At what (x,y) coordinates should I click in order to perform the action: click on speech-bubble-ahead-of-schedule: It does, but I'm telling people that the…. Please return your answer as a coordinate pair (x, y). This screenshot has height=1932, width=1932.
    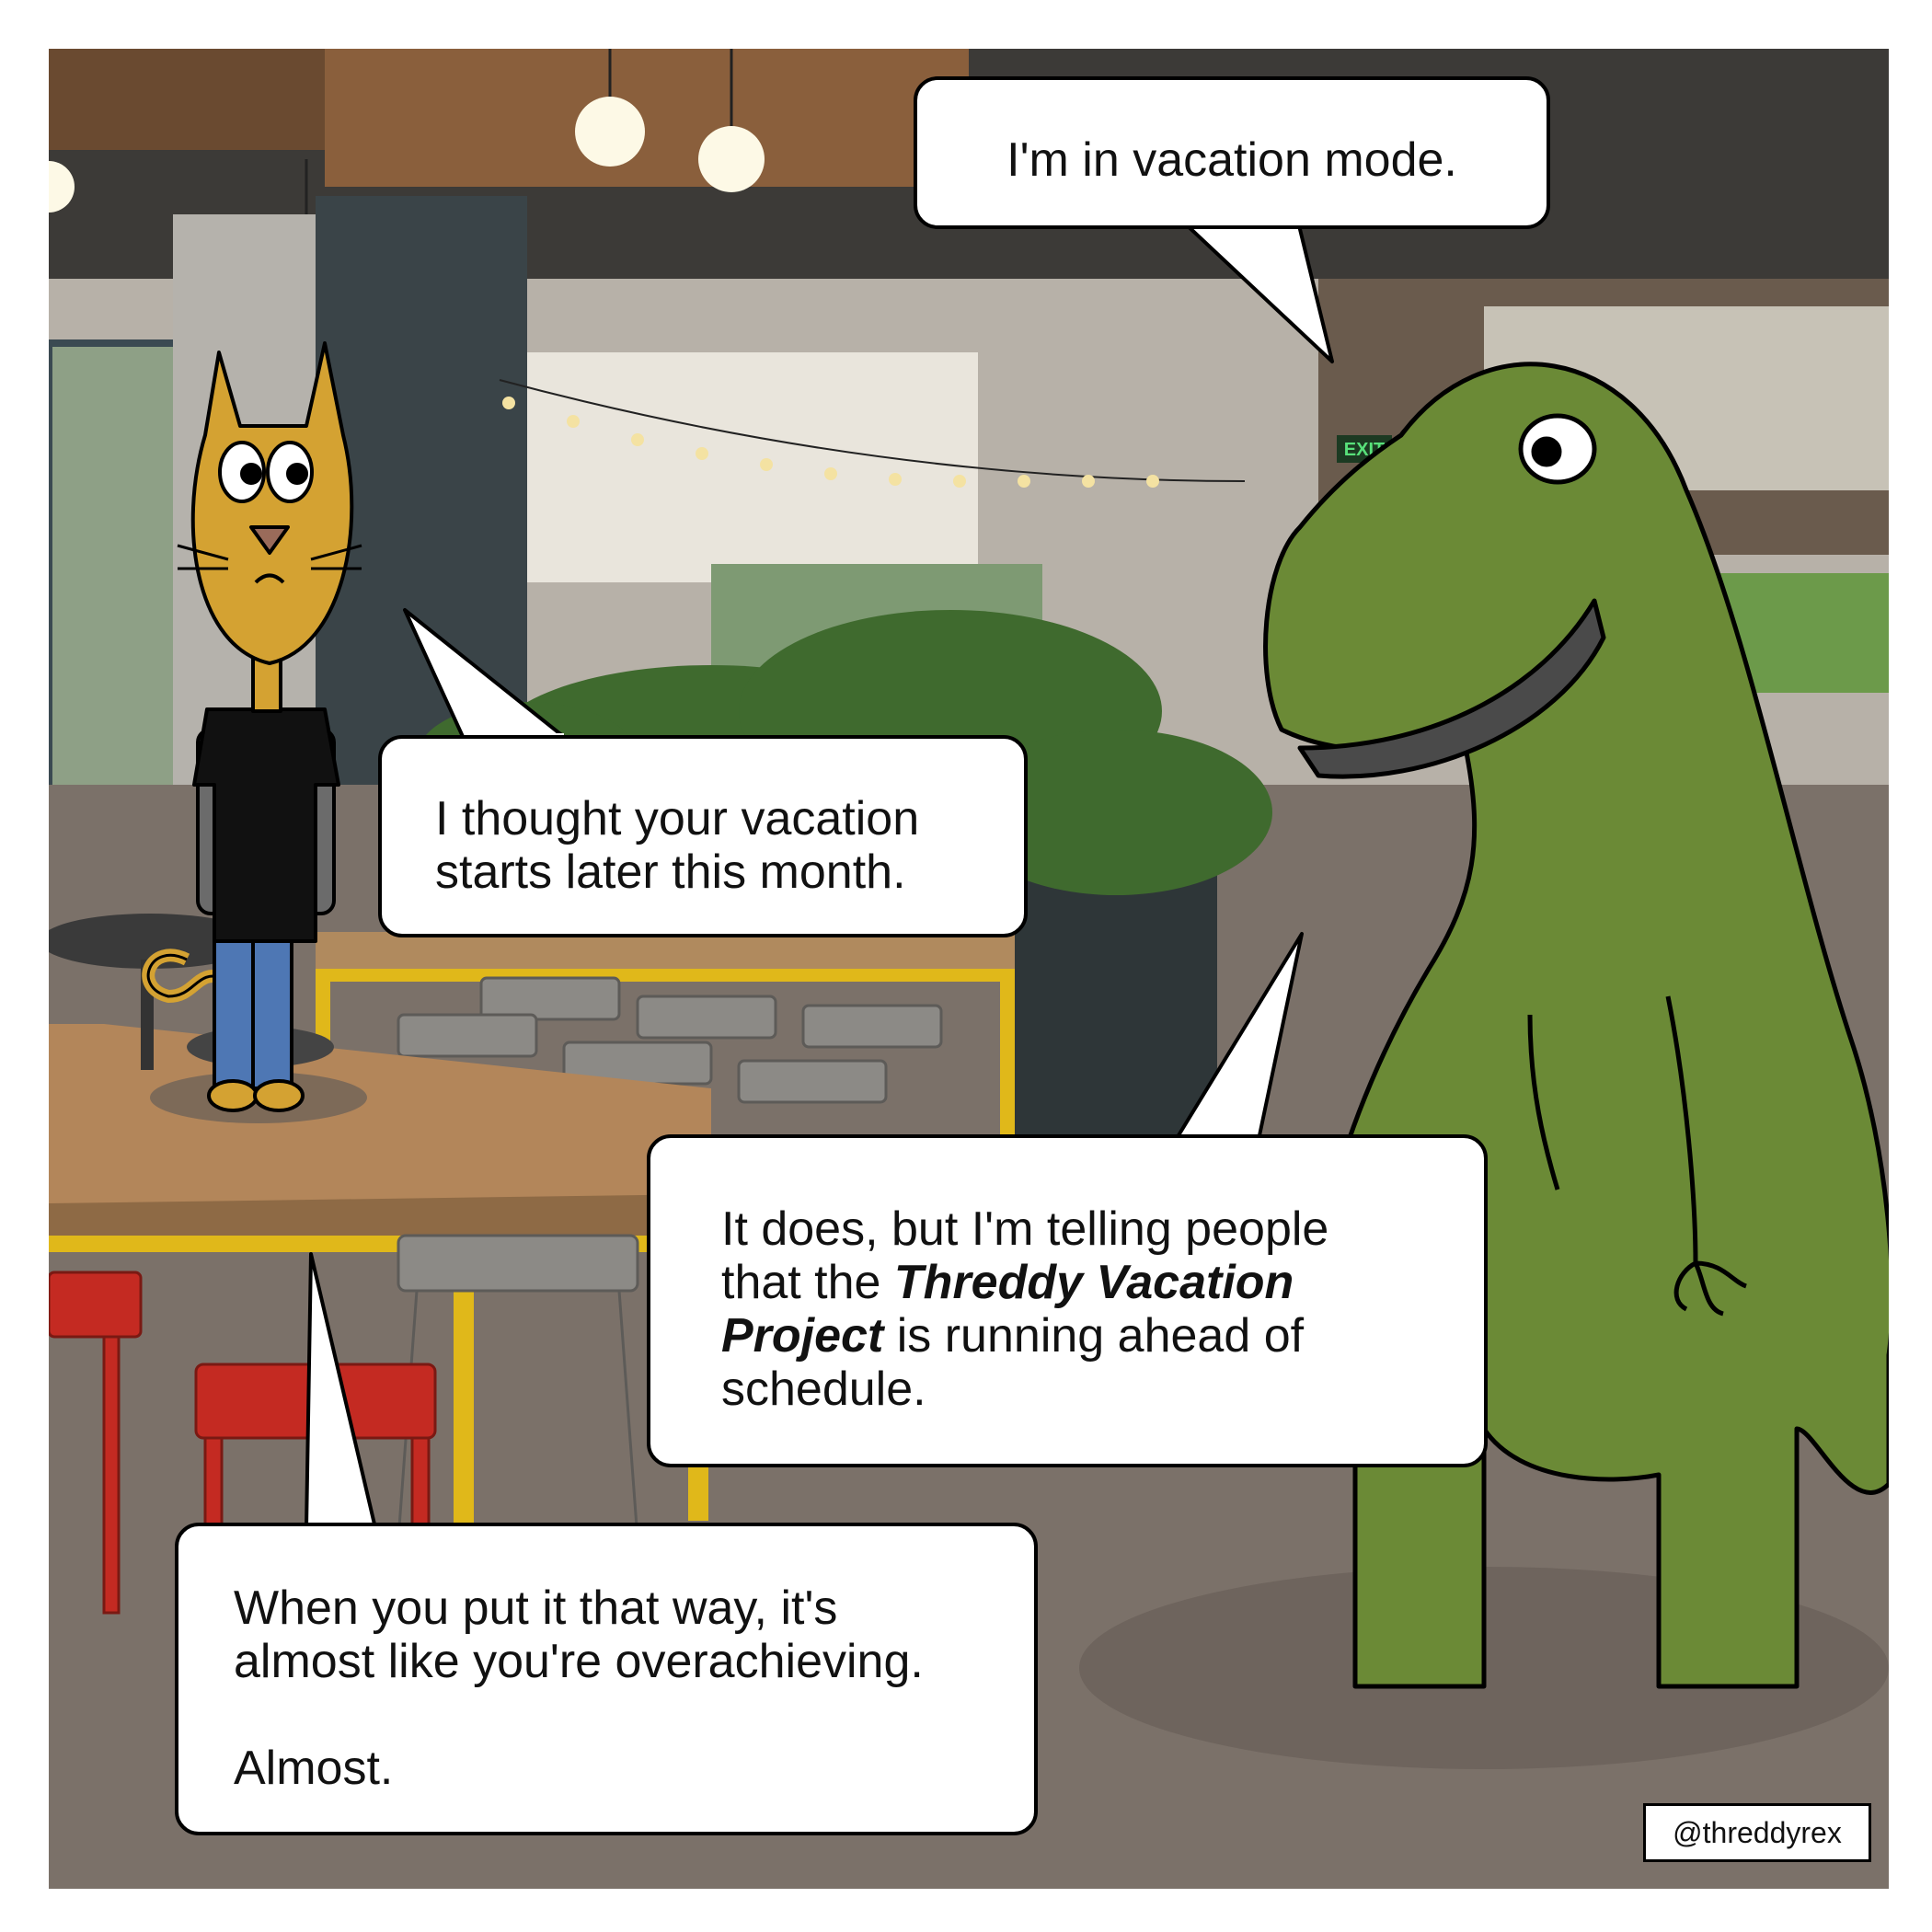
    Looking at the image, I should click on (1067, 1300).